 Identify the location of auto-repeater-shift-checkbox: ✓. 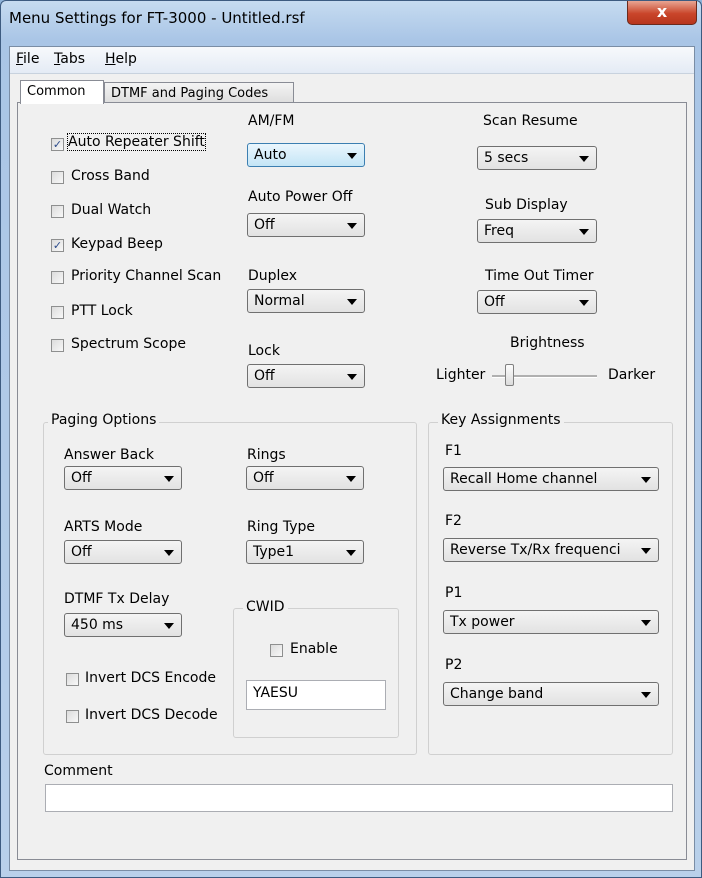
(57, 144).